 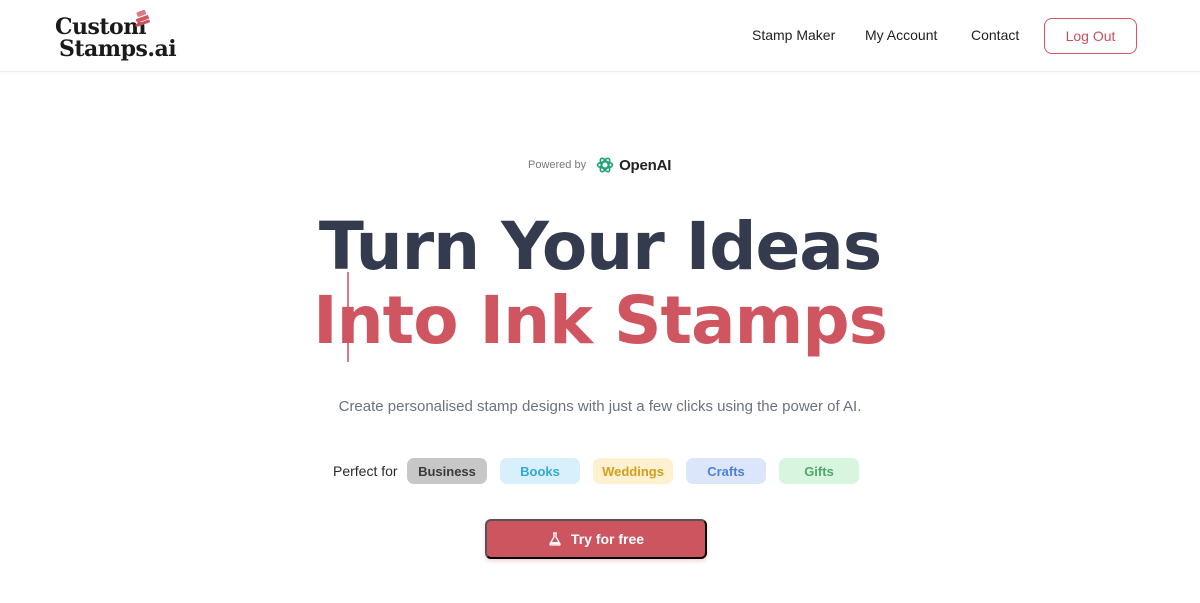 I want to click on try-for-free-button: Try for free, so click(x=596, y=539).